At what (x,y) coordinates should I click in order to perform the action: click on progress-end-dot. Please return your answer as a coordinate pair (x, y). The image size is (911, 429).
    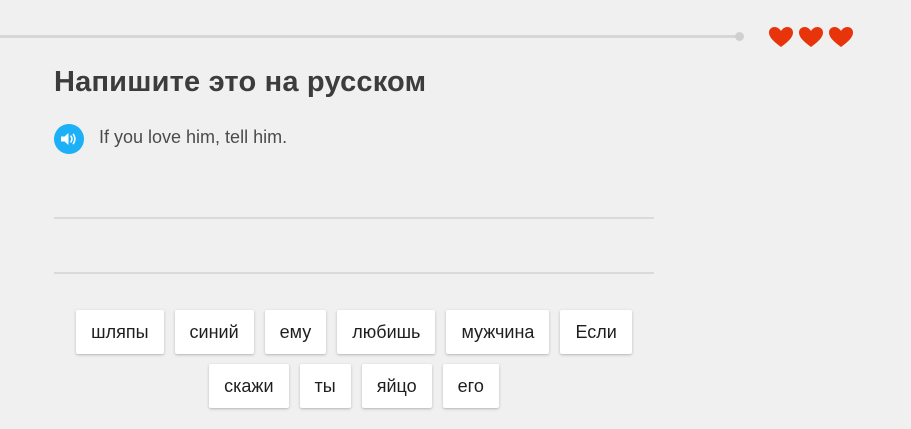
    Looking at the image, I should click on (739, 36).